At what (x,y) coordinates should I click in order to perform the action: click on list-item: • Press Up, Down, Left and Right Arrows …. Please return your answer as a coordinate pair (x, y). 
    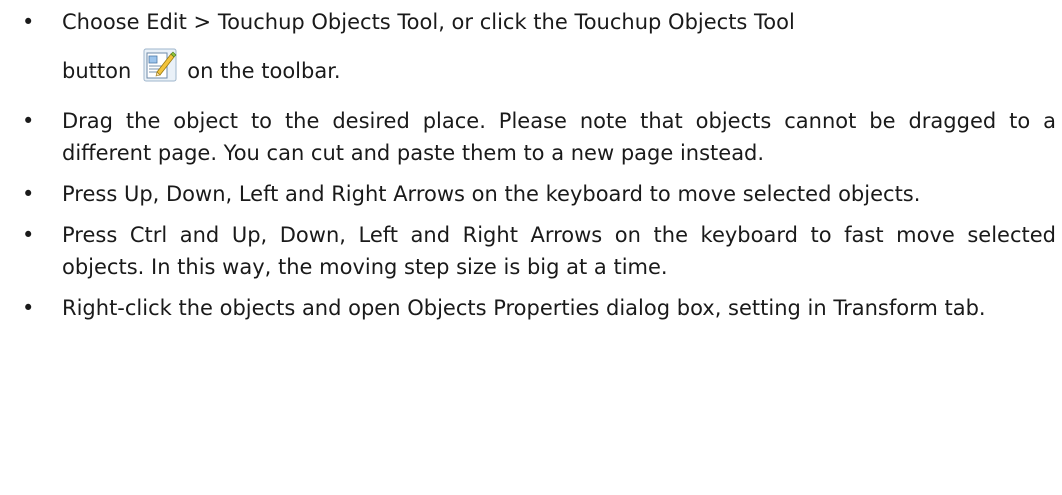
    Looking at the image, I should click on (531, 194).